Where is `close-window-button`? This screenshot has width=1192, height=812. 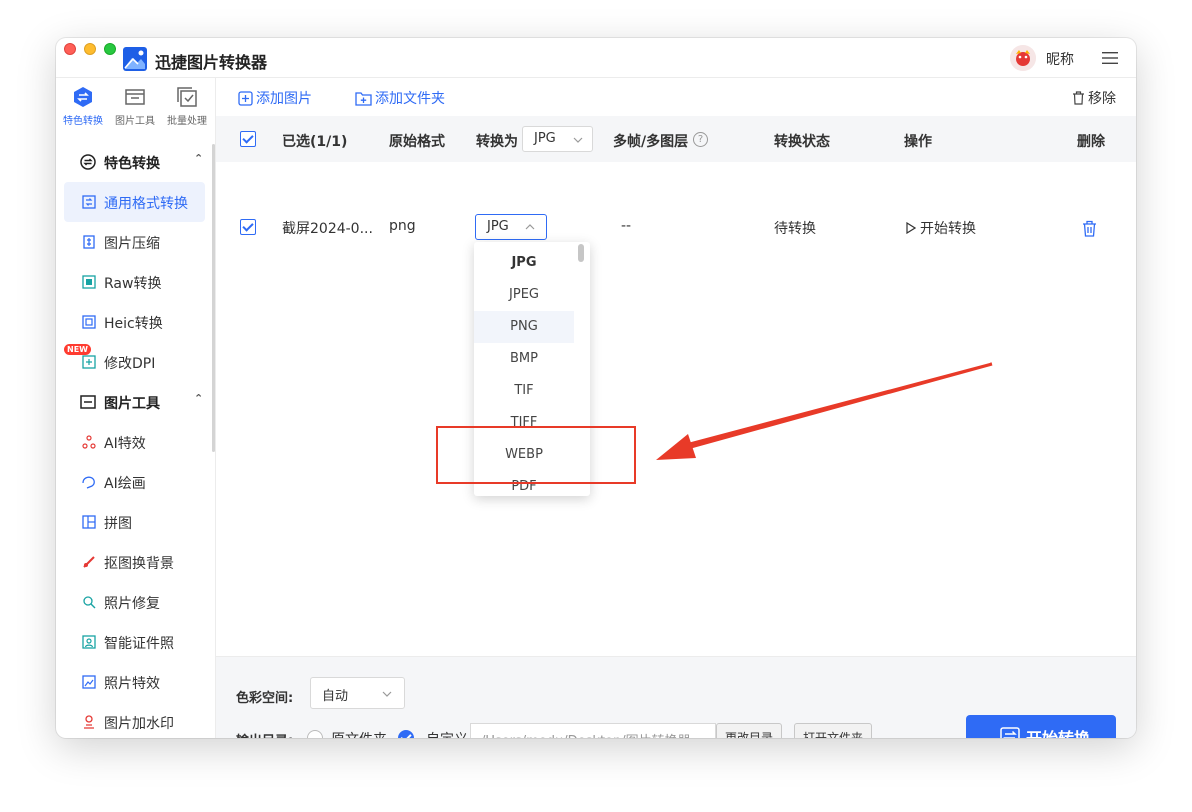
close-window-button is located at coordinates (70, 49).